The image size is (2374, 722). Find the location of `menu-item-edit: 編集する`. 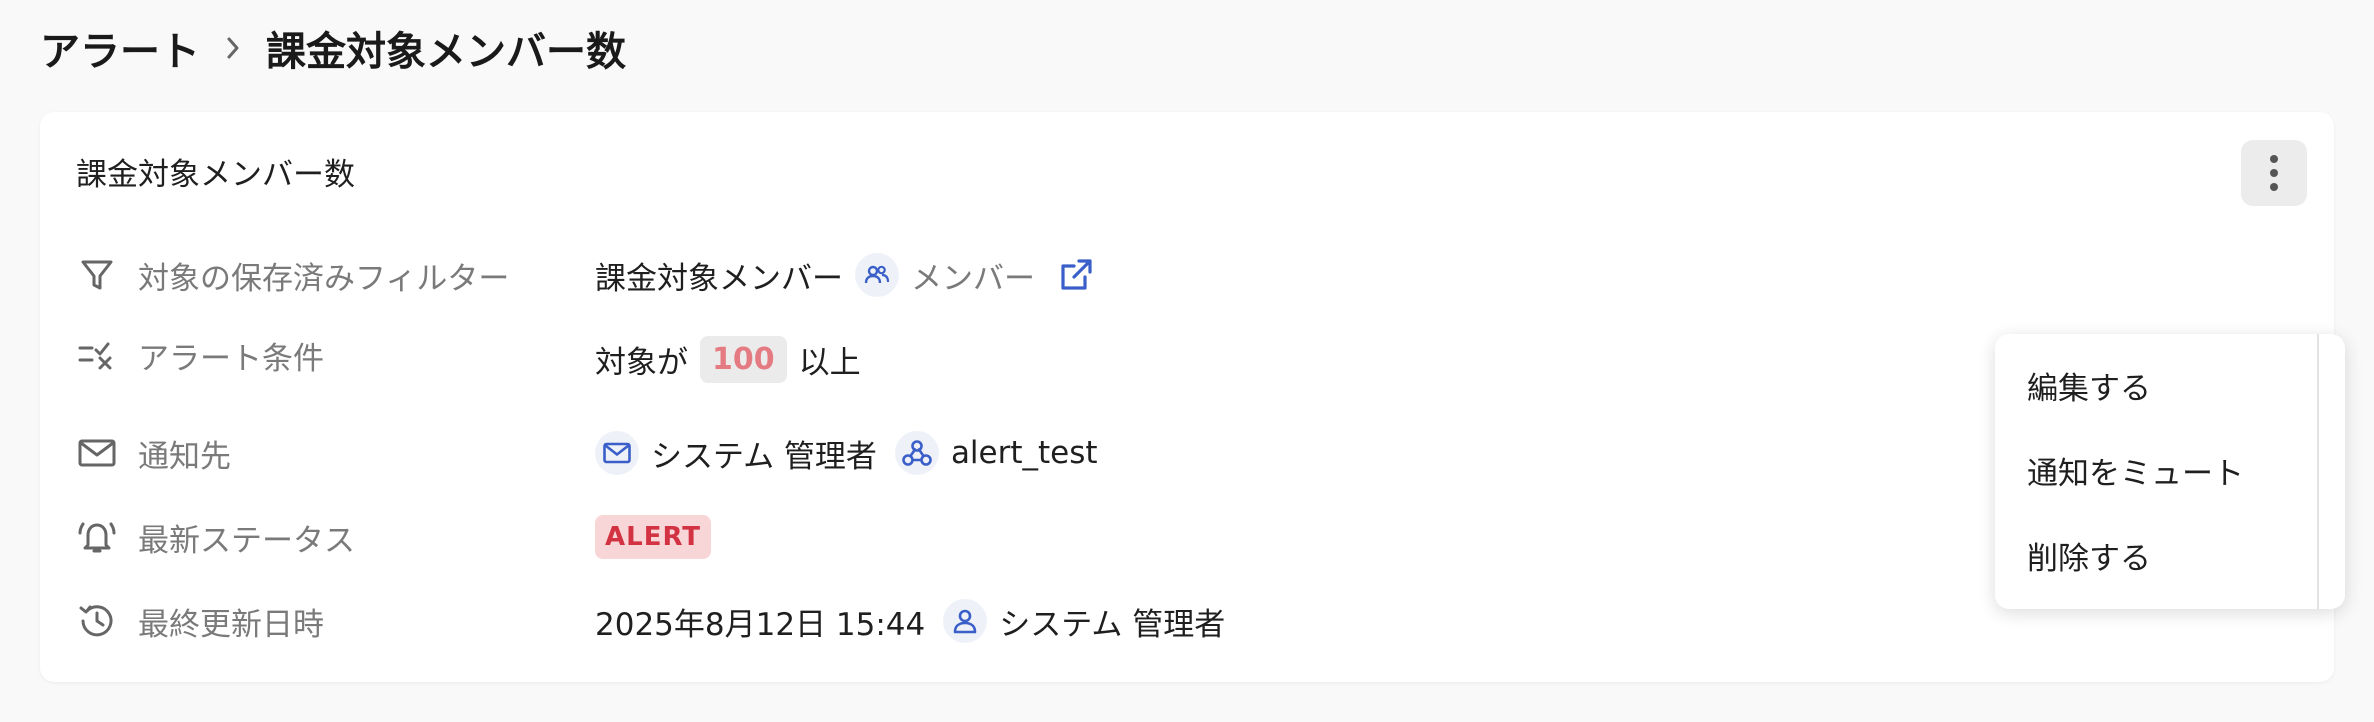

menu-item-edit: 編集する is located at coordinates (2089, 385).